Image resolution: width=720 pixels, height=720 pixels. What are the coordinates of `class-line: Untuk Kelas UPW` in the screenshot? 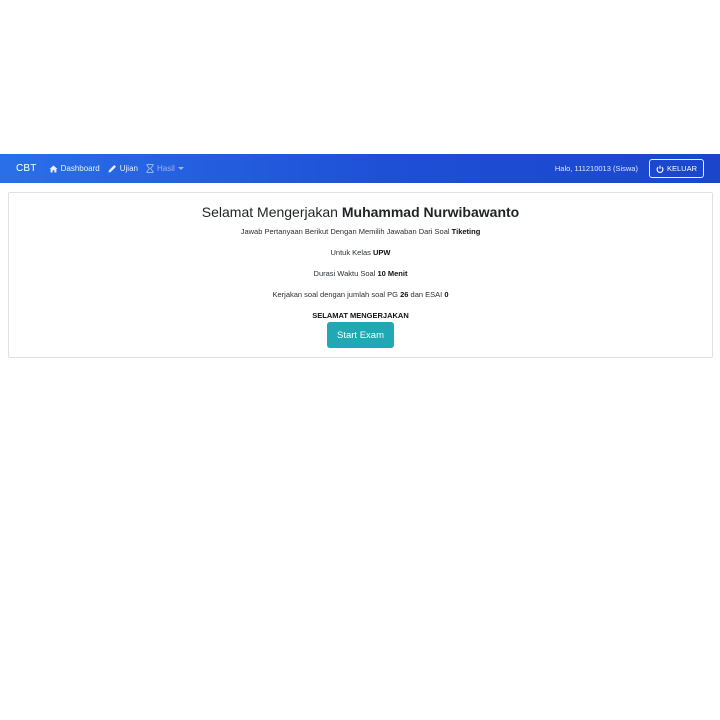 It's located at (360, 252).